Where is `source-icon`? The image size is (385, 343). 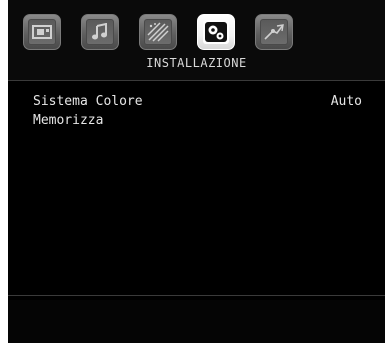
source-icon is located at coordinates (274, 32).